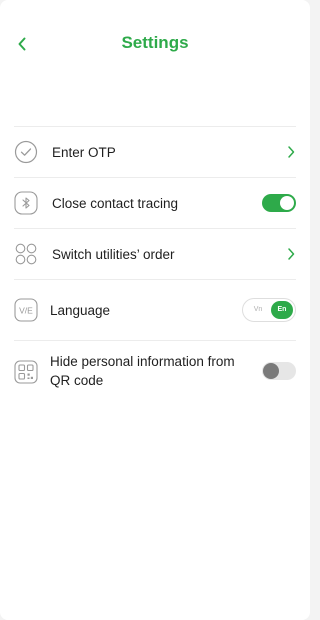  I want to click on contact-tracing-toggle, so click(279, 203).